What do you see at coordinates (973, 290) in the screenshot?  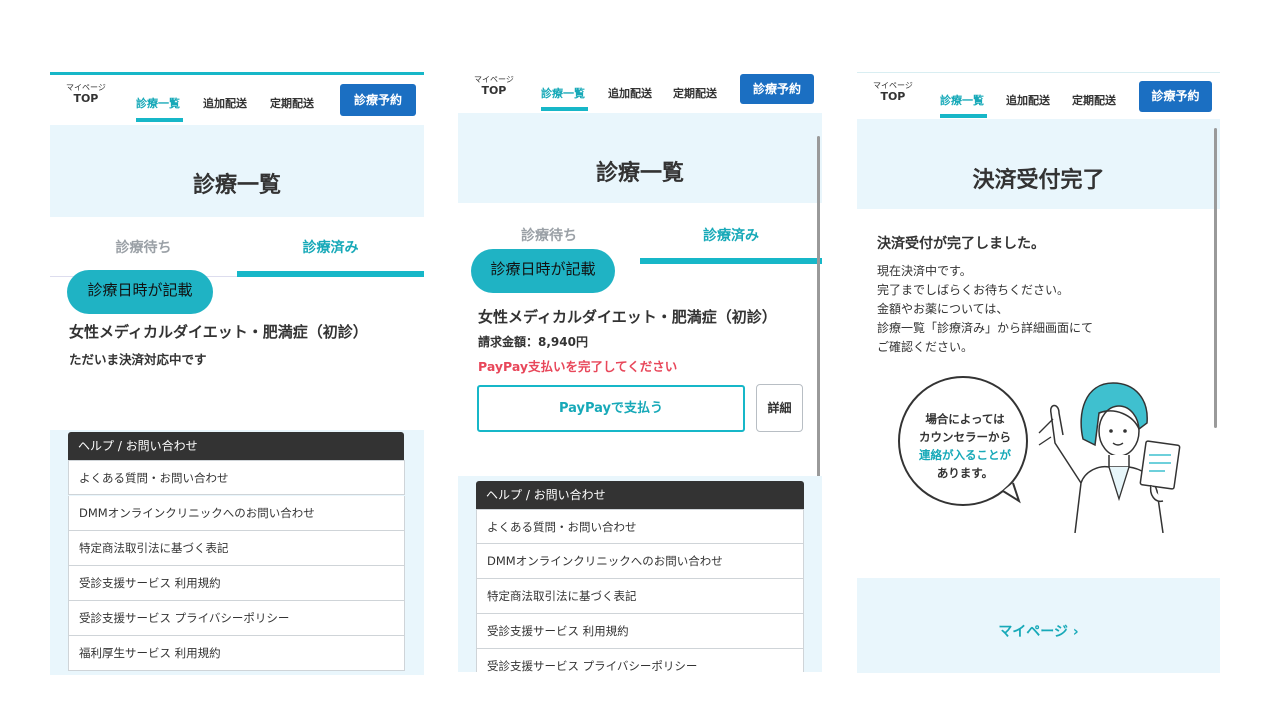 I see `body-line-2: 完了までしばらくお待ちください。` at bounding box center [973, 290].